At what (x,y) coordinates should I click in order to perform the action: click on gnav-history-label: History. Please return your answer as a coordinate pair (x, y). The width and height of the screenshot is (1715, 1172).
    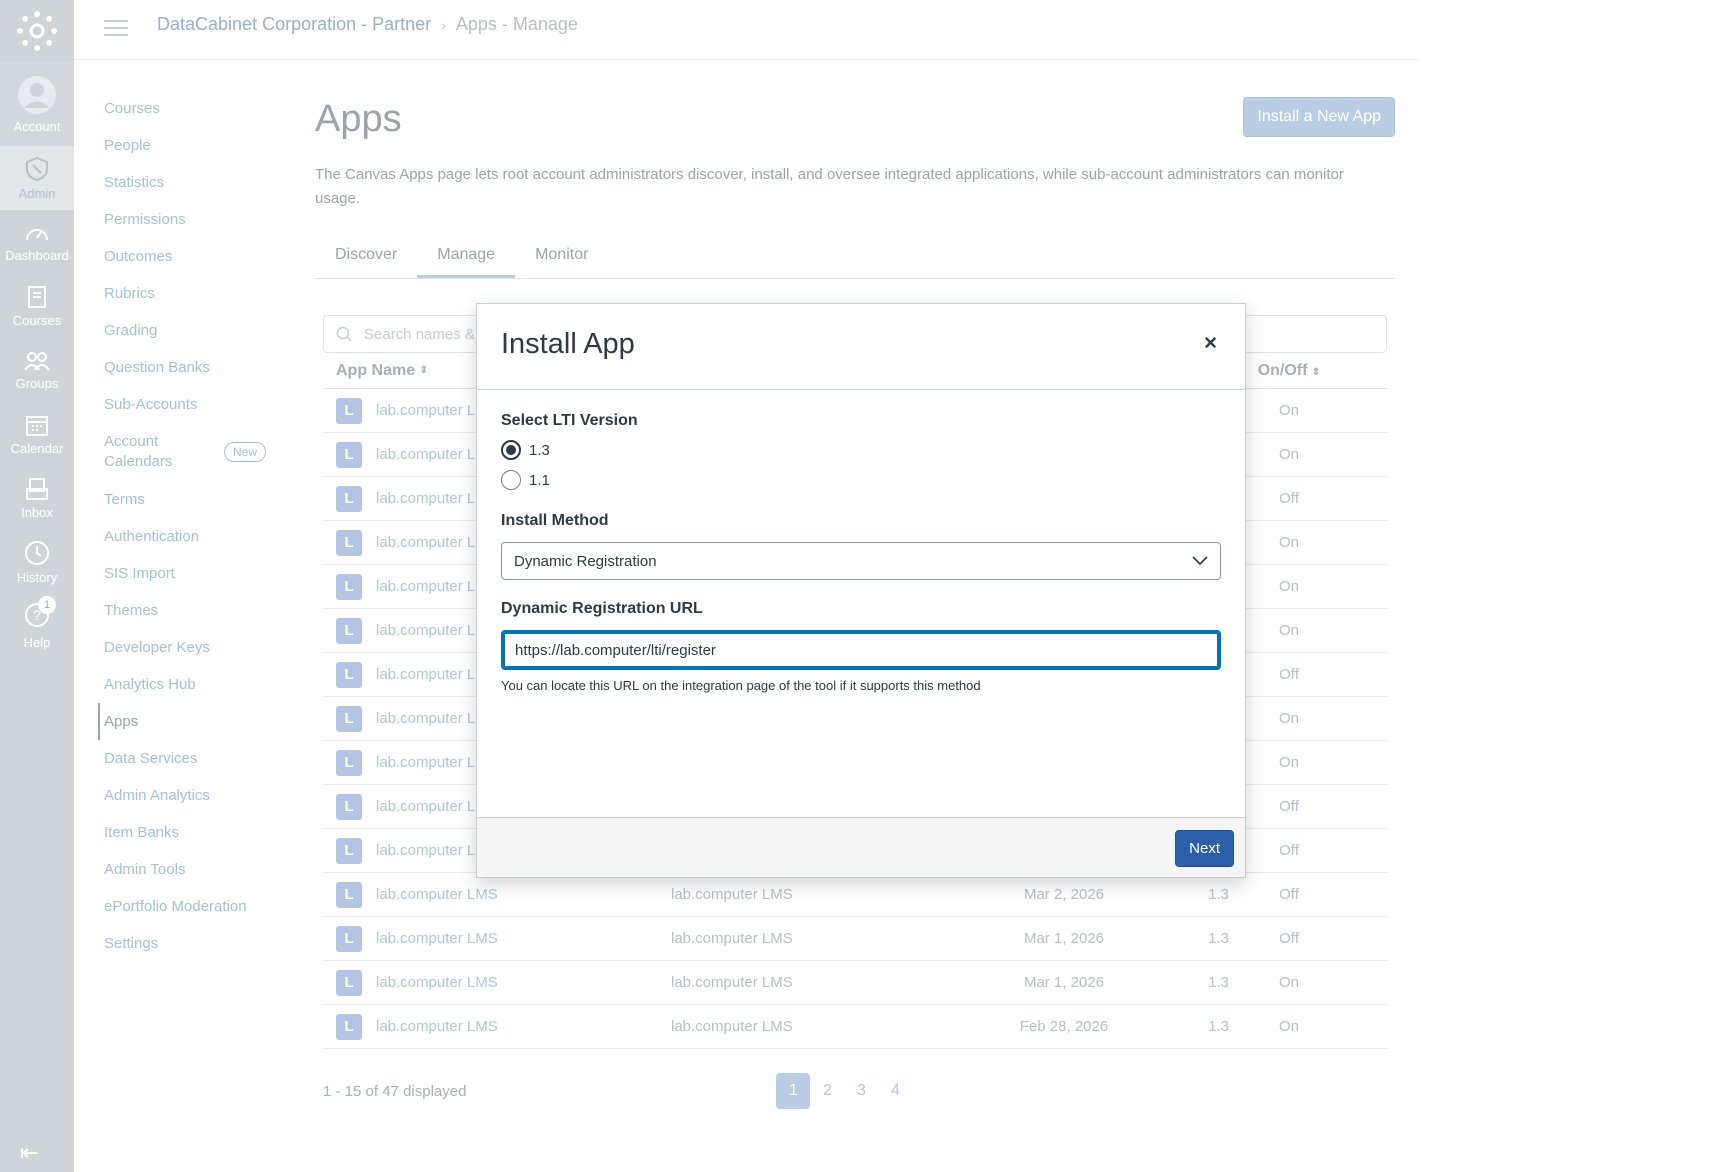
    Looking at the image, I should click on (37, 577).